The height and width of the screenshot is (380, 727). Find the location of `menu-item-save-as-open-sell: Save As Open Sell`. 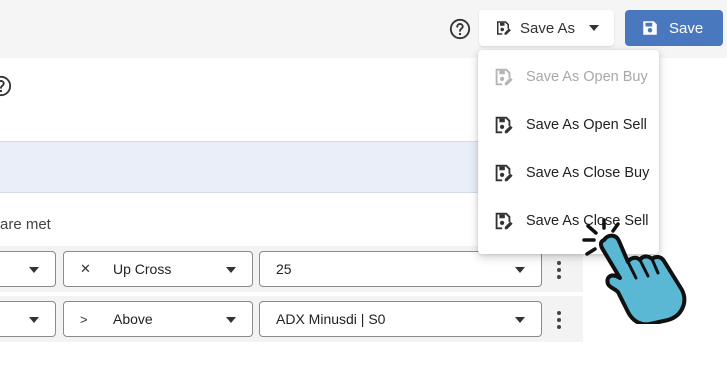

menu-item-save-as-open-sell: Save As Open Sell is located at coordinates (568, 125).